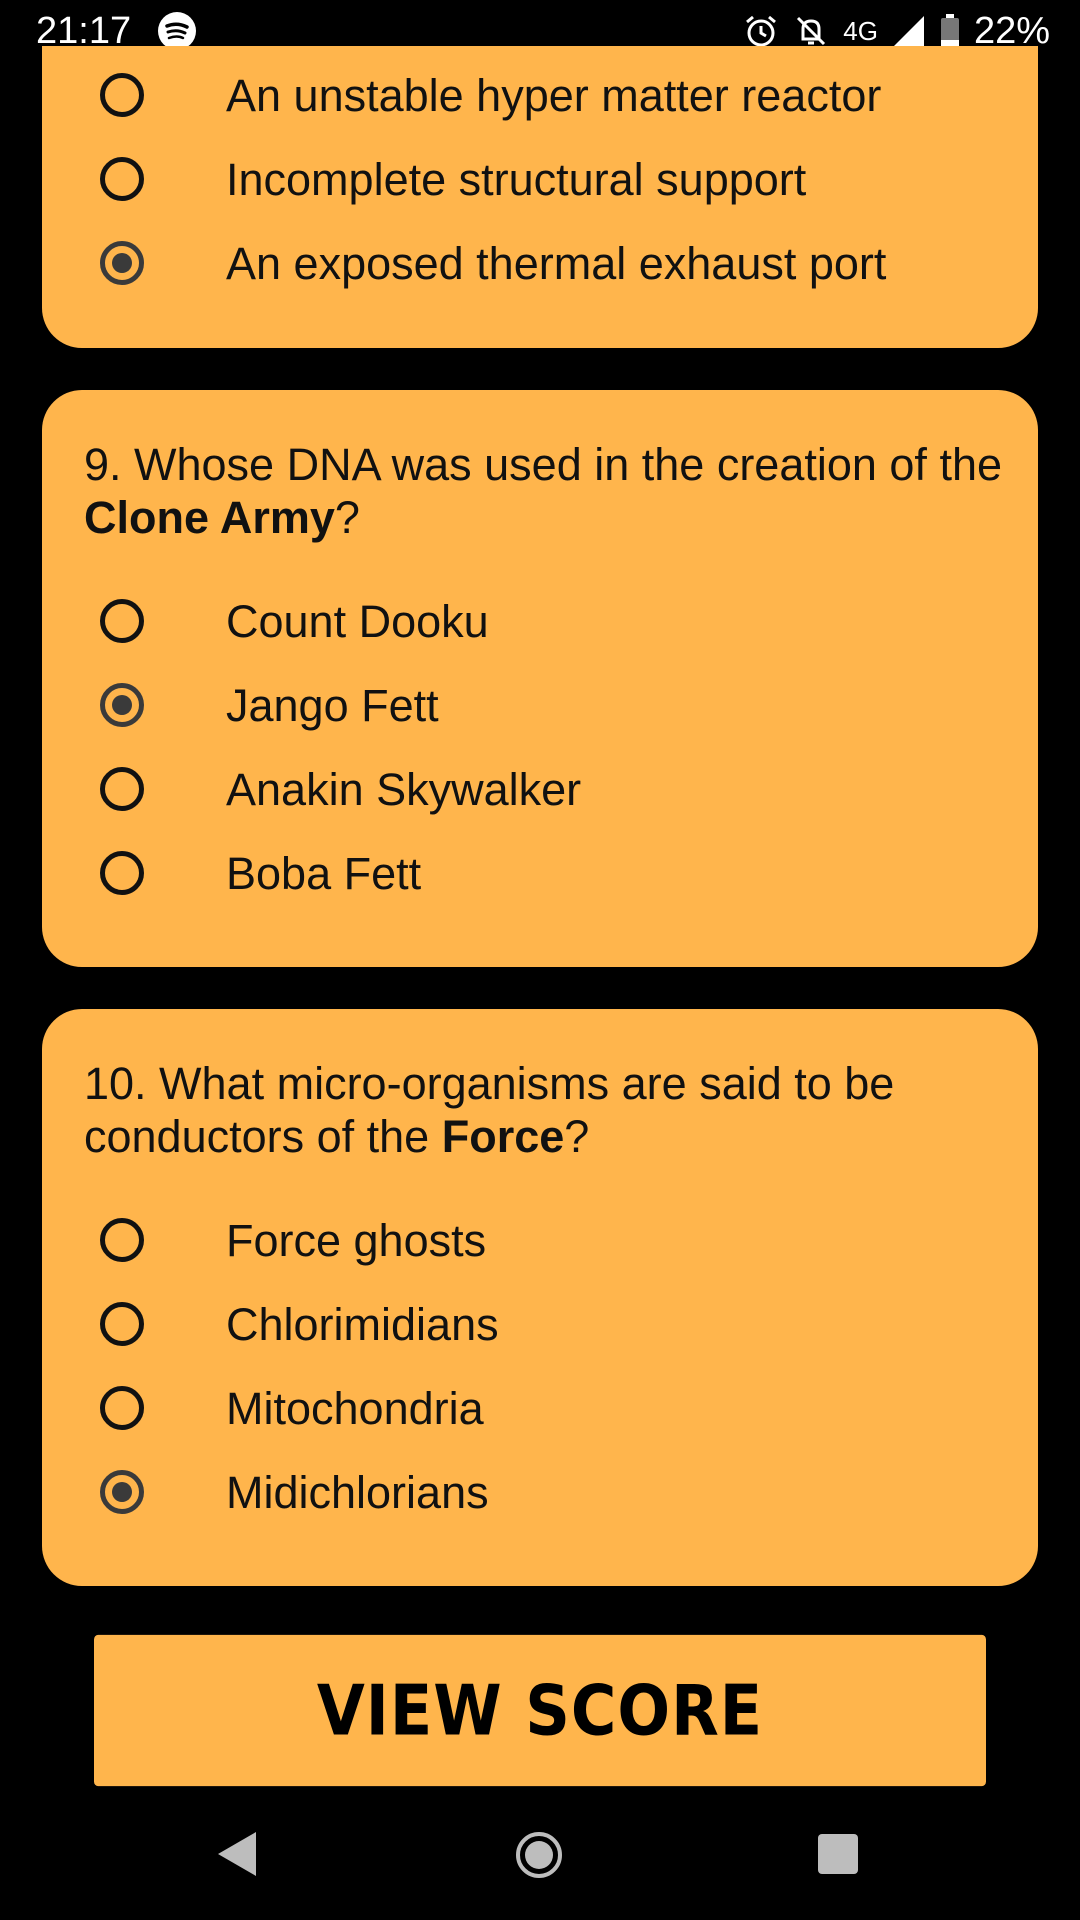 This screenshot has height=1920, width=1080. Describe the element at coordinates (554, 95) in the screenshot. I see `option-label: An unstable hyper matter reactor` at that location.